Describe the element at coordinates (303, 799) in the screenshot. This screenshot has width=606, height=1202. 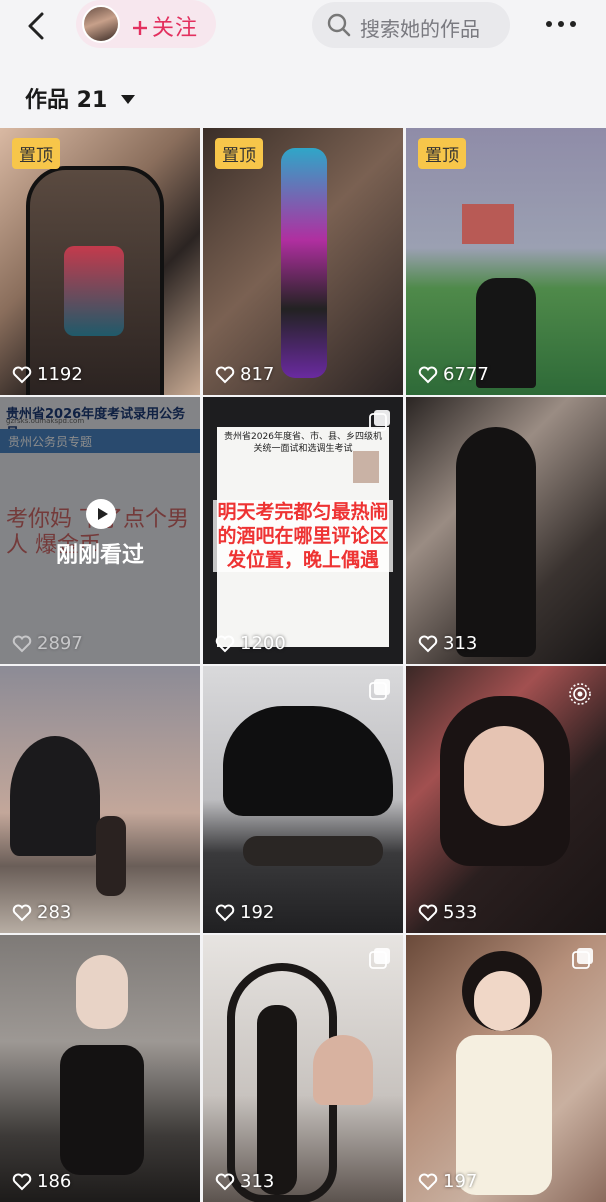
I see `image-post-tile: 192` at that location.